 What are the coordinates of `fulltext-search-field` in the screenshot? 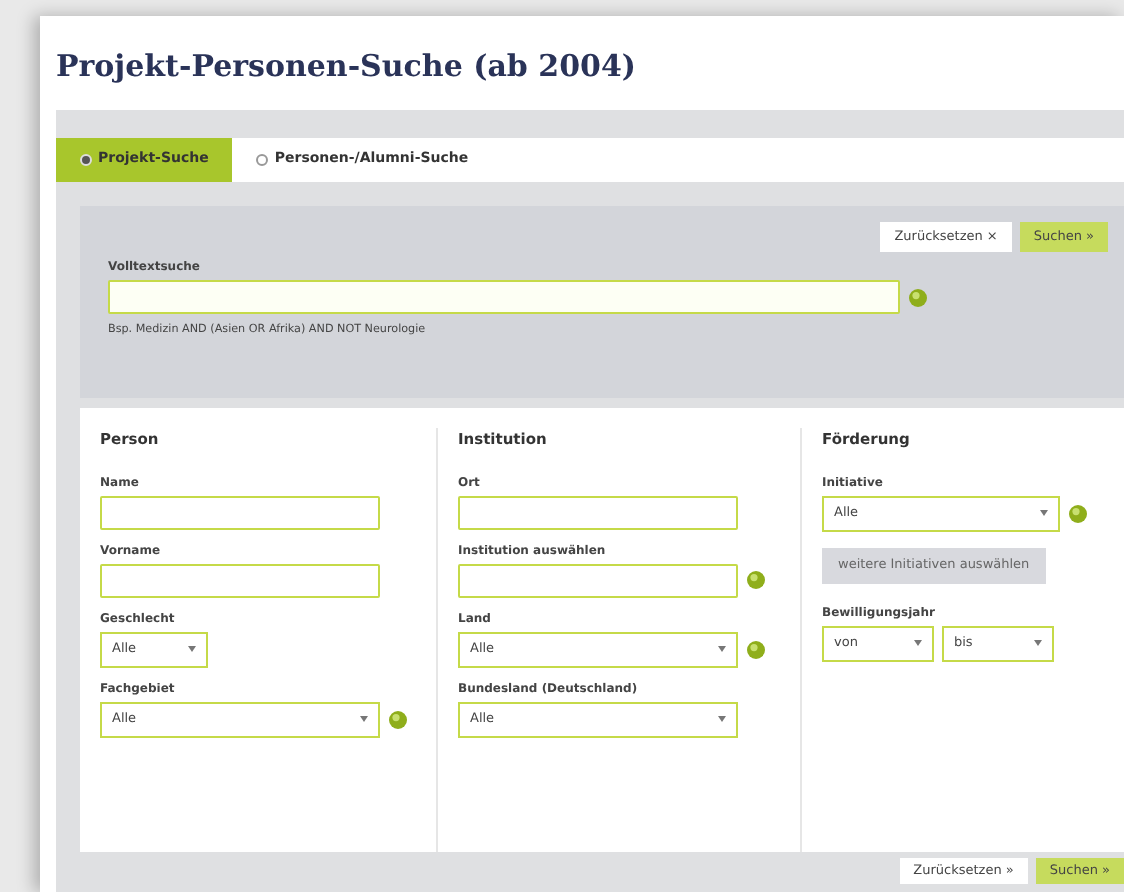 It's located at (504, 297).